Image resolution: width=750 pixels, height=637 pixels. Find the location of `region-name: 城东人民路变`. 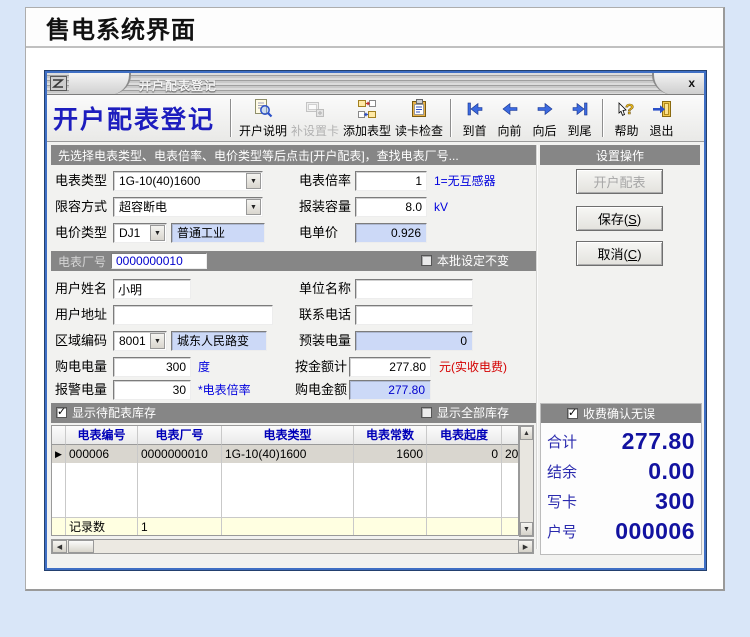

region-name: 城东人民路变 is located at coordinates (219, 341).